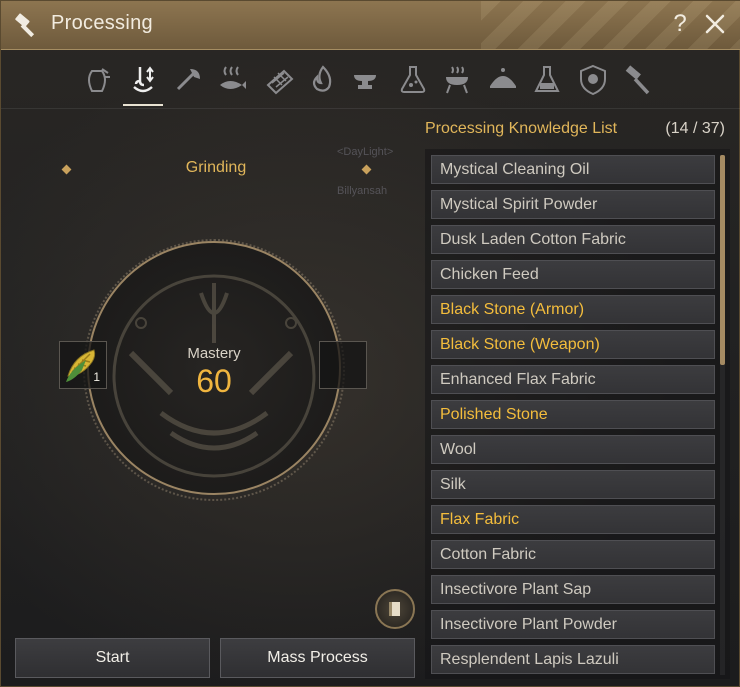  I want to click on mastery-value: 60, so click(214, 381).